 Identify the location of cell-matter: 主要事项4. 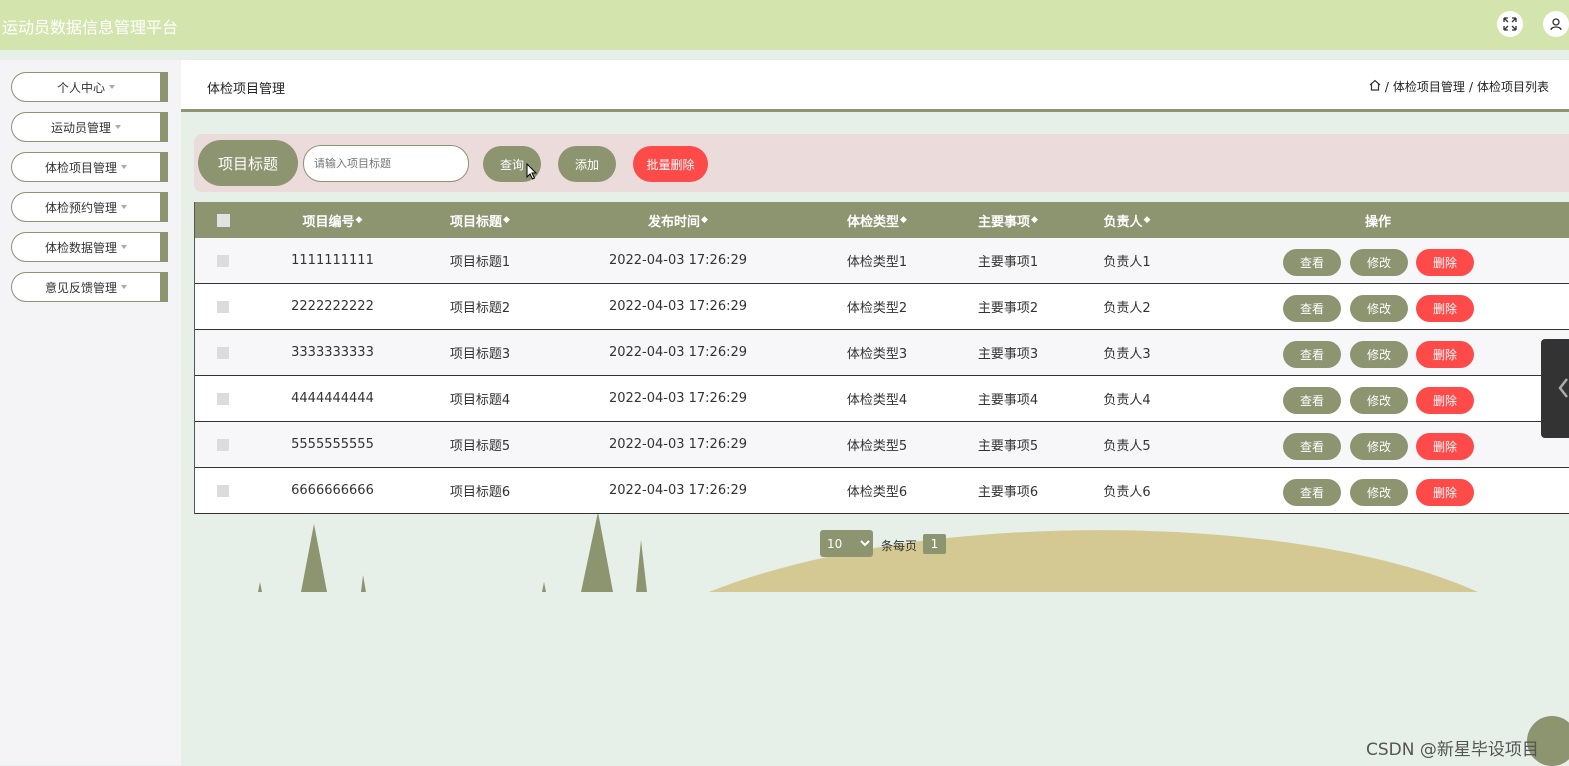
(1008, 400).